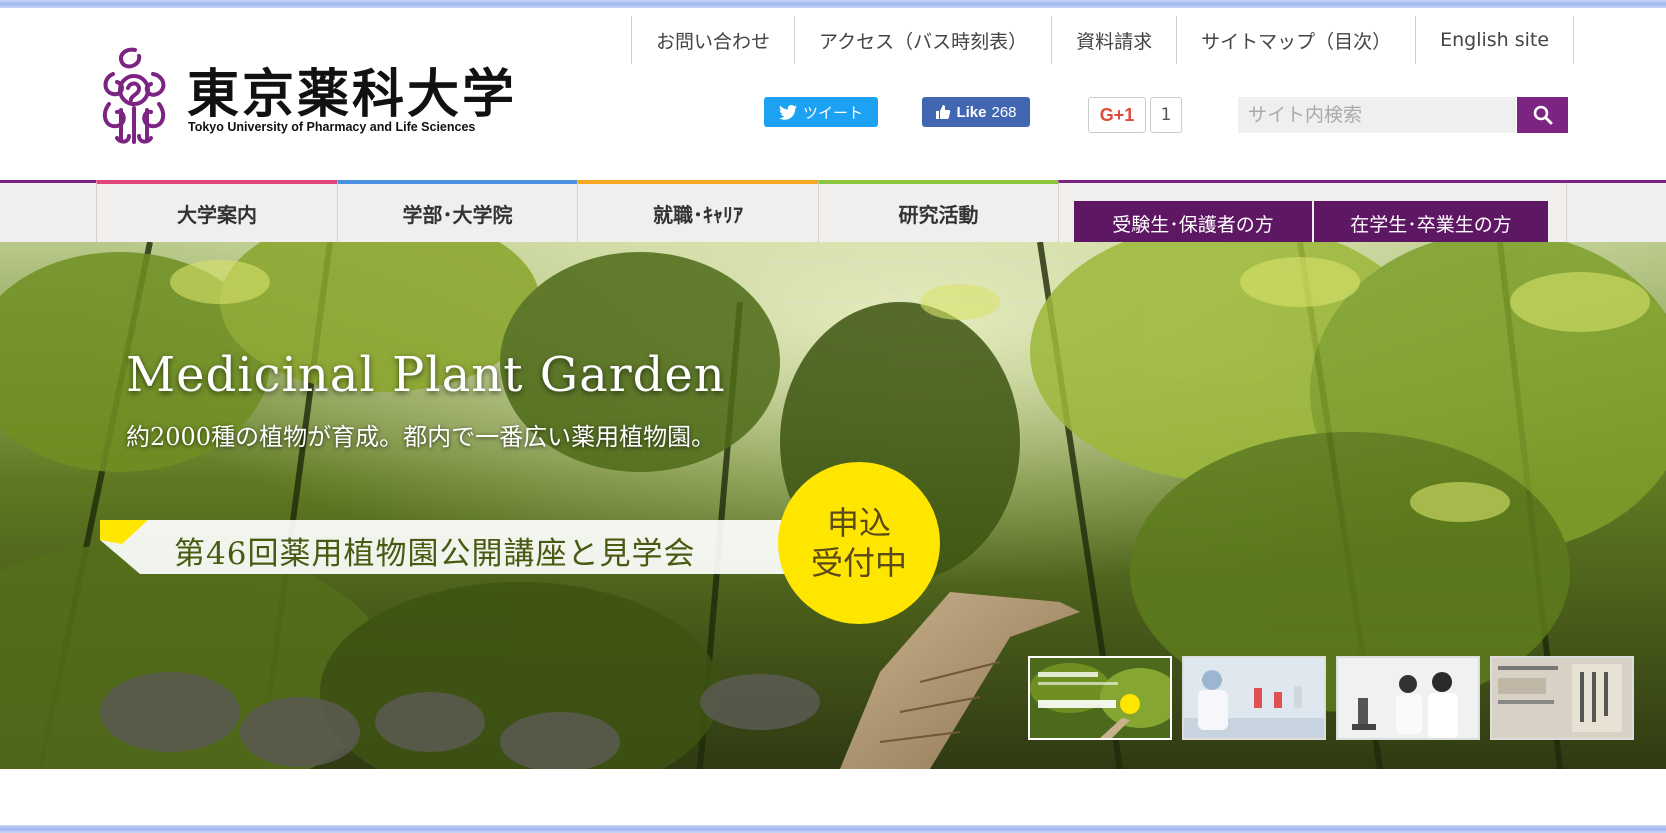  I want to click on thumb-history-document, so click(1562, 698).